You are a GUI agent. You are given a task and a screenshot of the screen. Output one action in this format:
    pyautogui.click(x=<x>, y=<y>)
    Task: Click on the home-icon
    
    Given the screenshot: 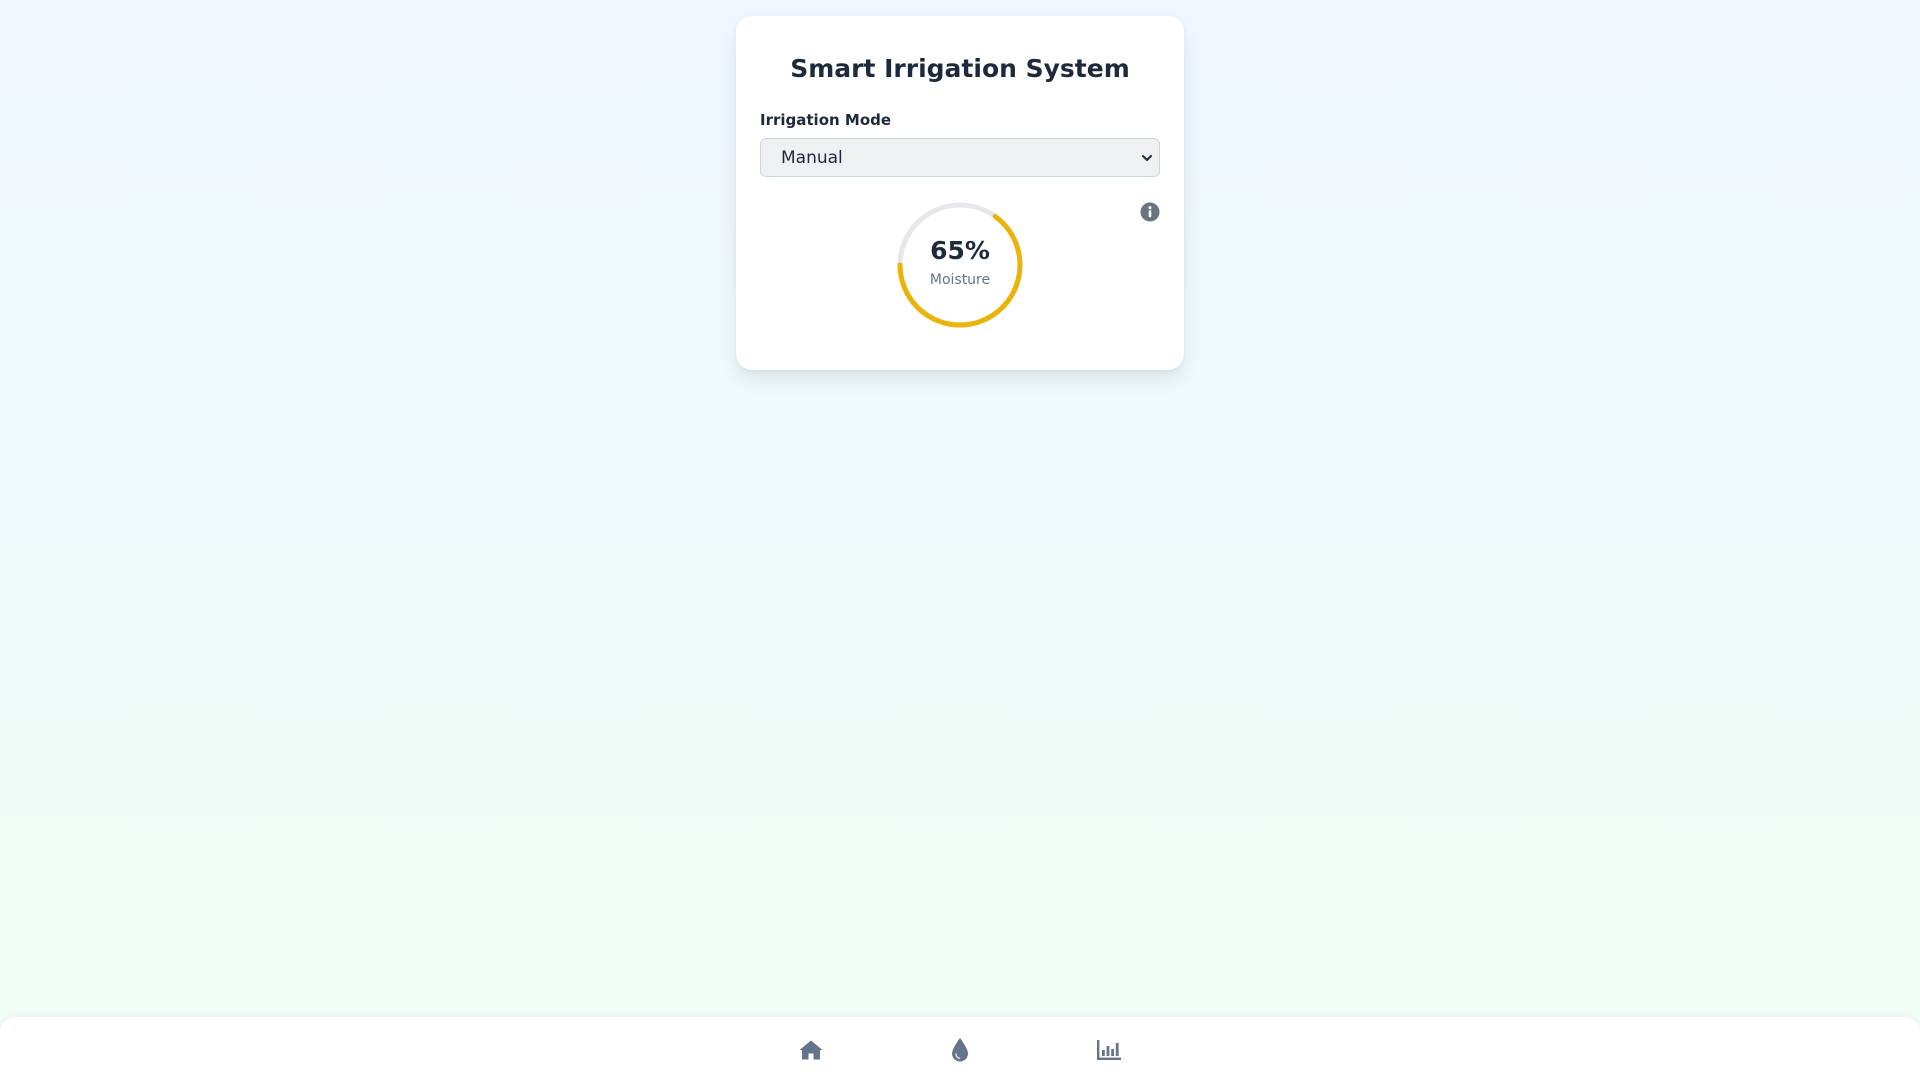 What is the action you would take?
    pyautogui.click(x=811, y=1050)
    